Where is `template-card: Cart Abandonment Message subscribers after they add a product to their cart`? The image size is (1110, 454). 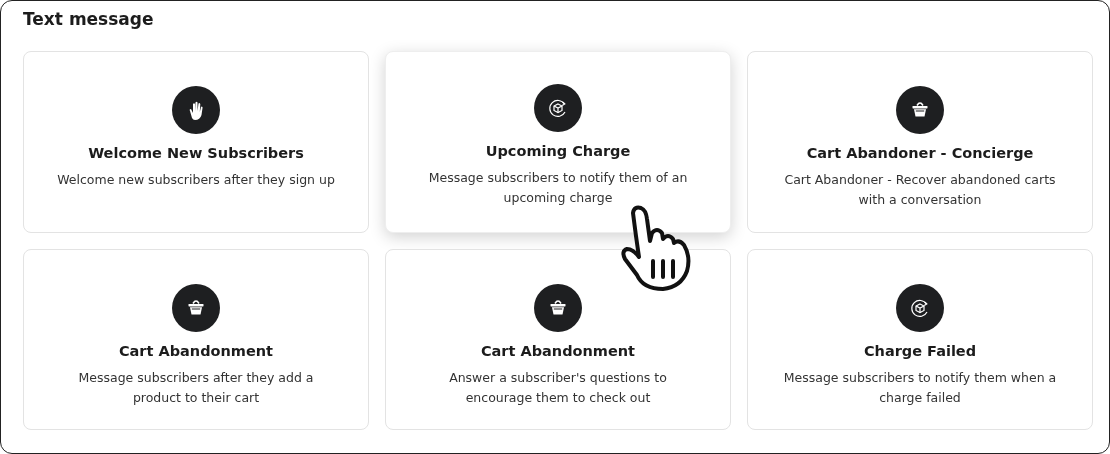
template-card: Cart Abandonment Message subscribers after they add a product to their cart is located at coordinates (196, 339).